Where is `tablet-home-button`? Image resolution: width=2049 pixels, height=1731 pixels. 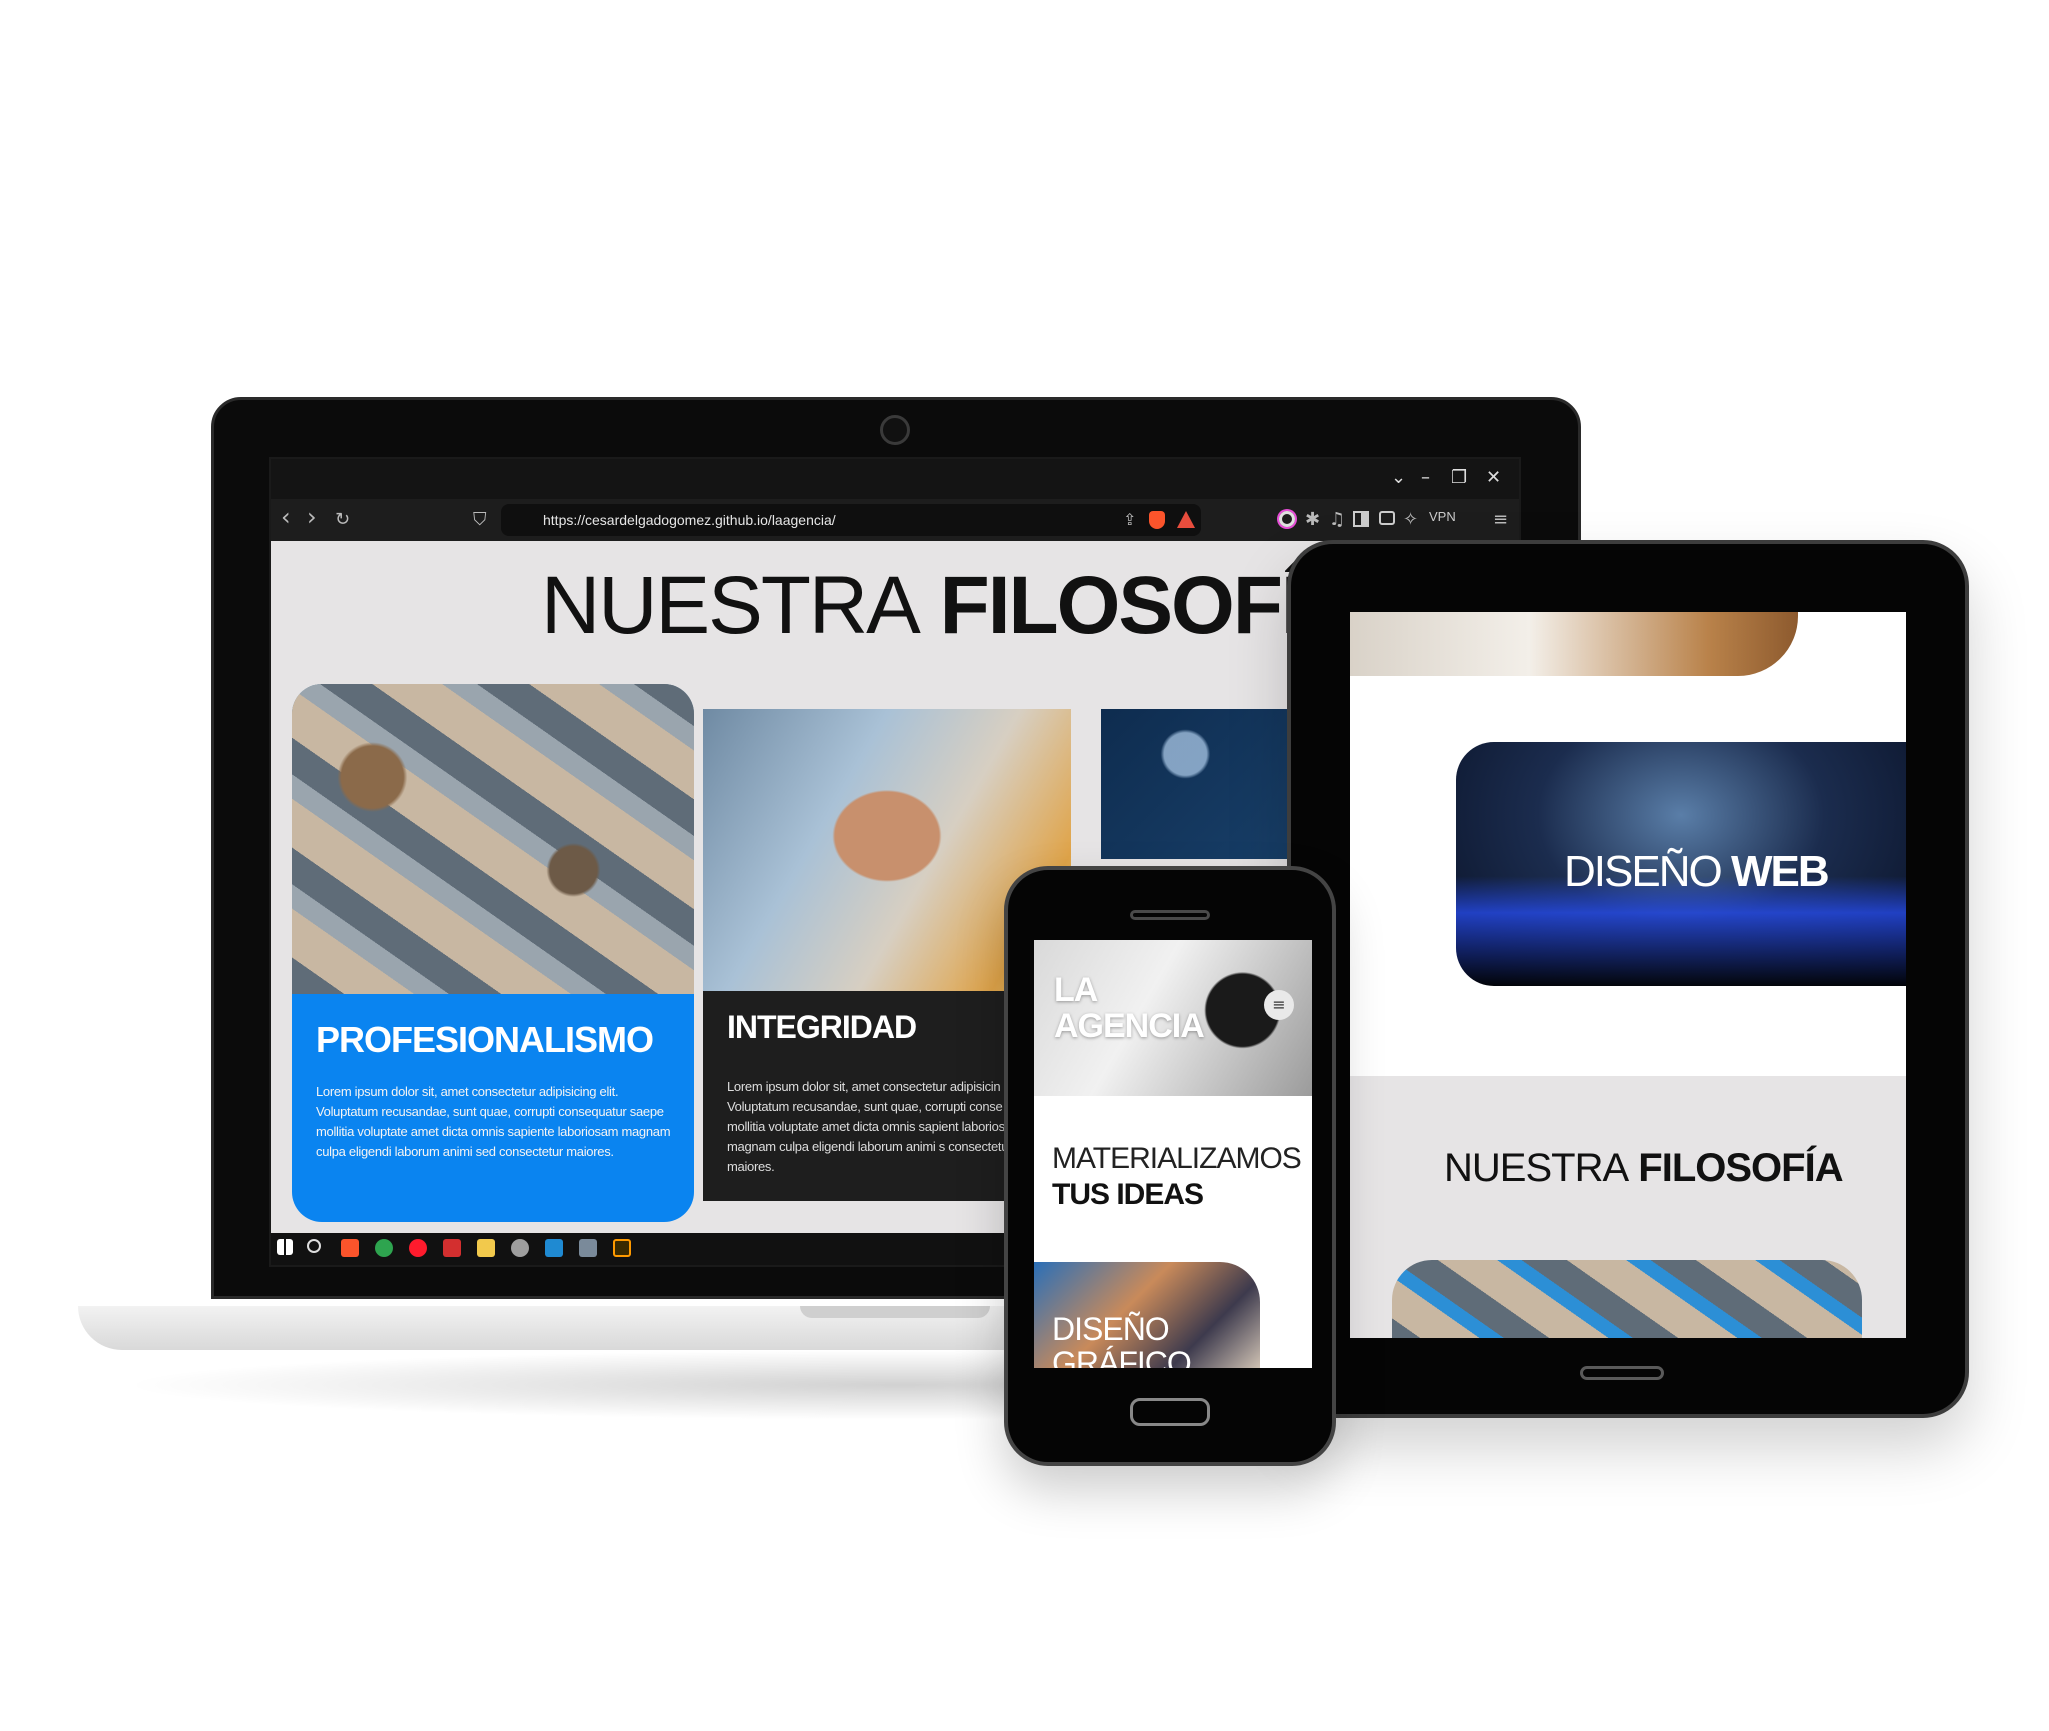 tablet-home-button is located at coordinates (1622, 1373).